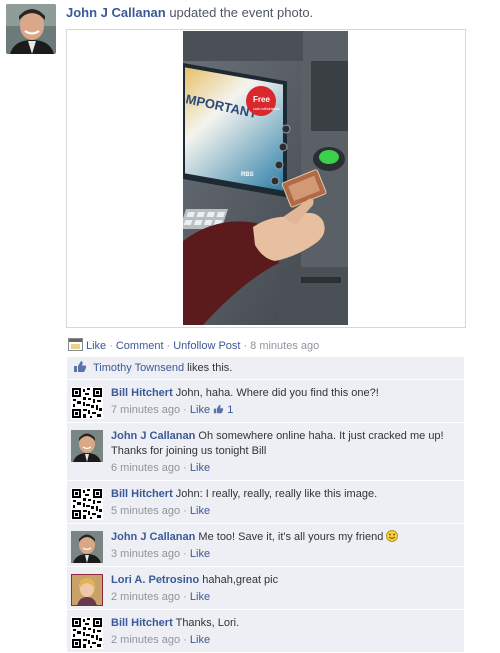 Image resolution: width=500 pixels, height=653 pixels. What do you see at coordinates (284, 468) in the screenshot?
I see `comment-meta: 6 minutes ago · Like` at bounding box center [284, 468].